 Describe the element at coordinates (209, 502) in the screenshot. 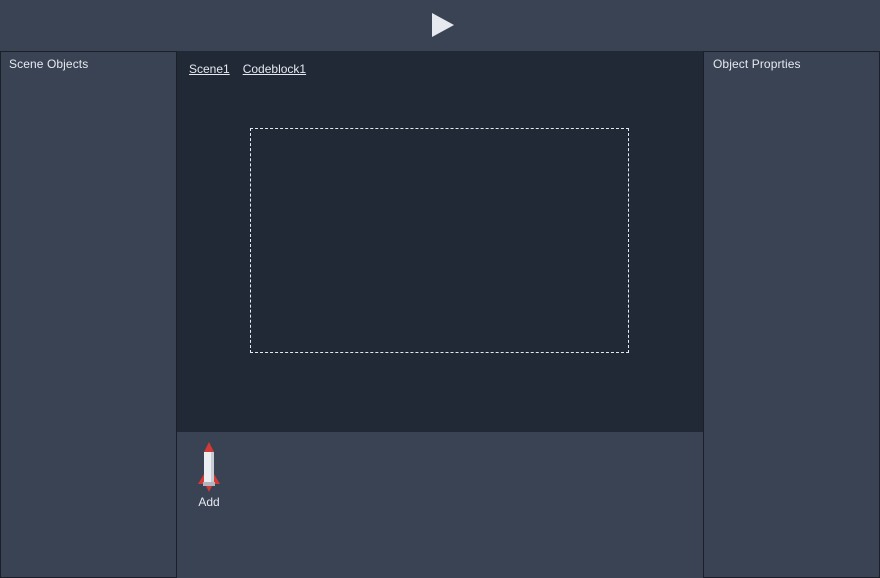

I see `add-object-label: Add` at that location.